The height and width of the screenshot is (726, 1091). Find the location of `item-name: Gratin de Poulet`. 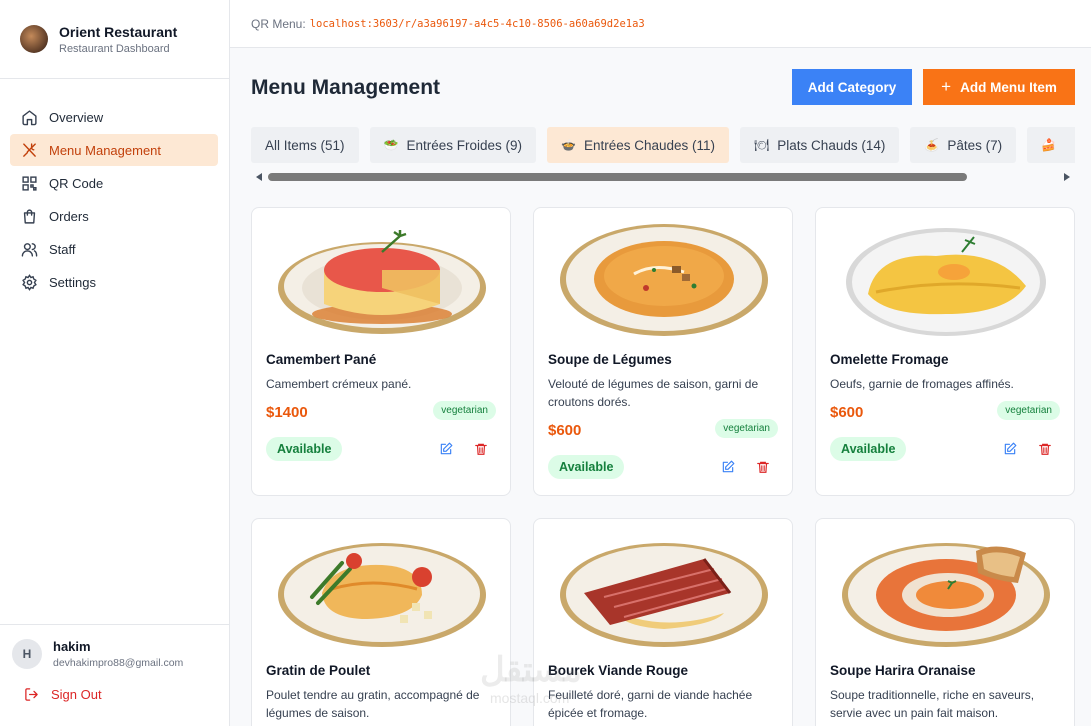

item-name: Gratin de Poulet is located at coordinates (318, 670).